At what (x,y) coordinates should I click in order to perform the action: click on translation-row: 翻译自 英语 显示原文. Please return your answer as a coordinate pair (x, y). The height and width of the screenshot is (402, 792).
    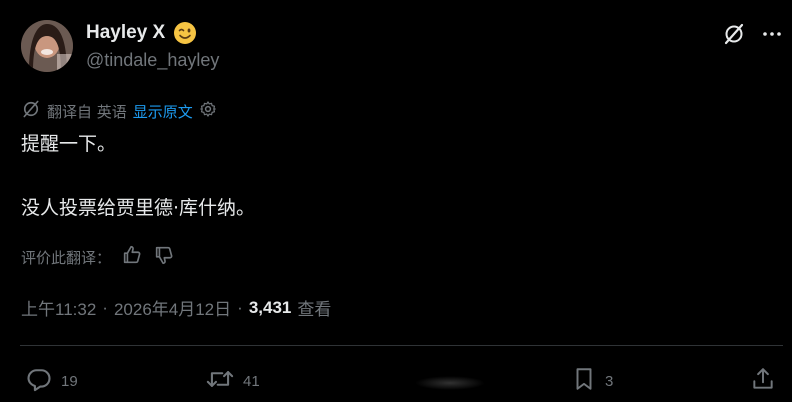
    Looking at the image, I should click on (119, 111).